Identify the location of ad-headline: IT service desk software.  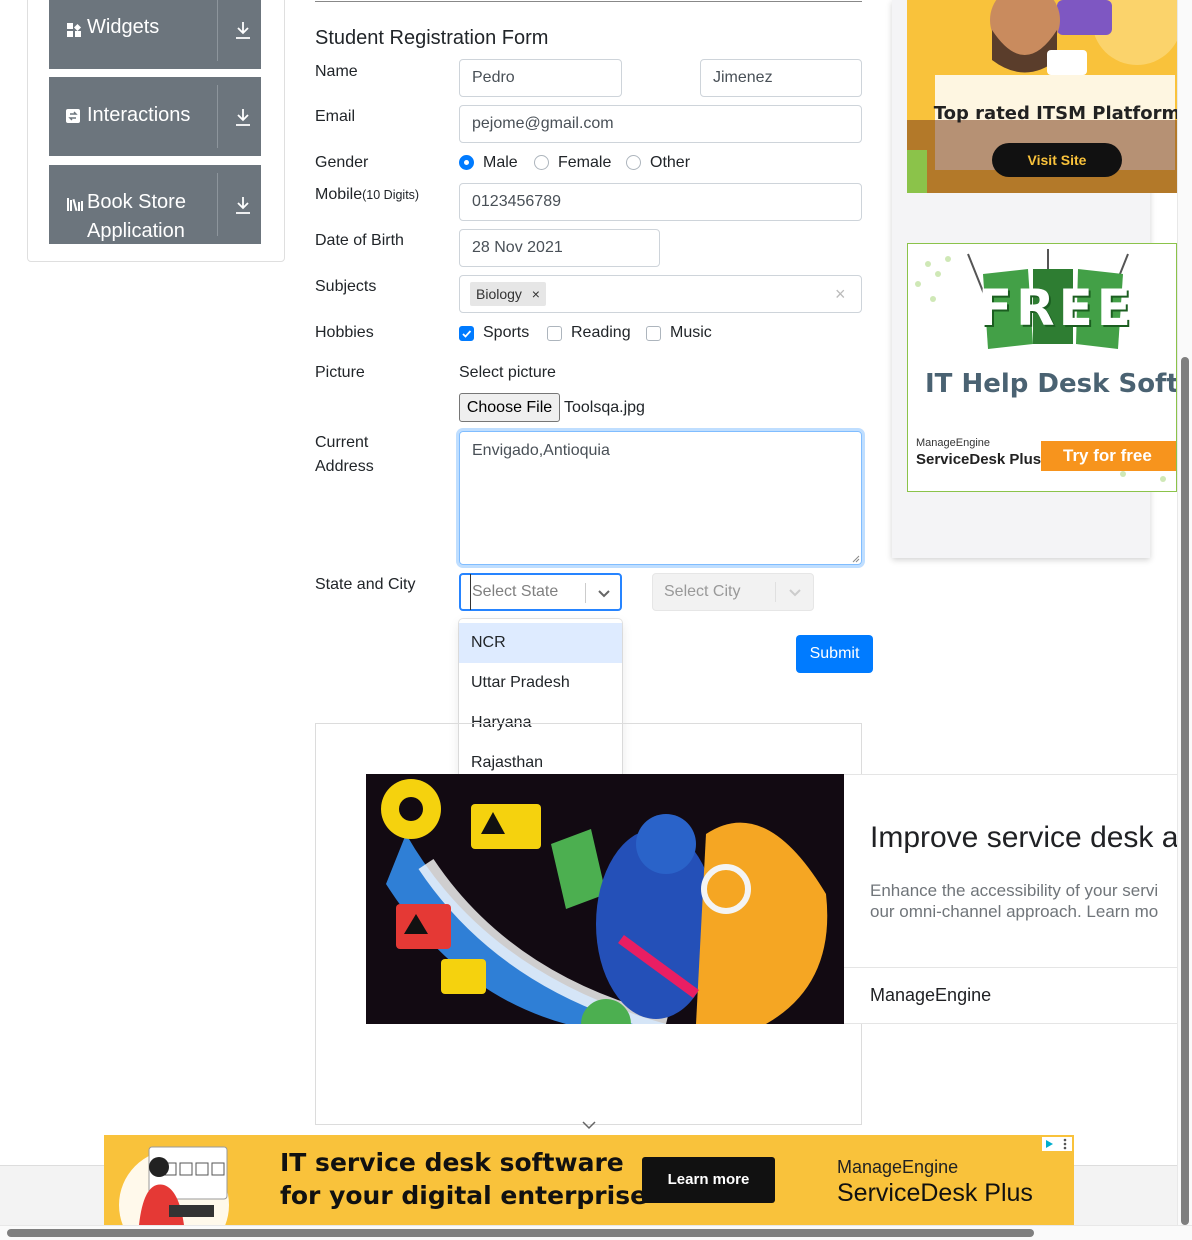
(452, 1162).